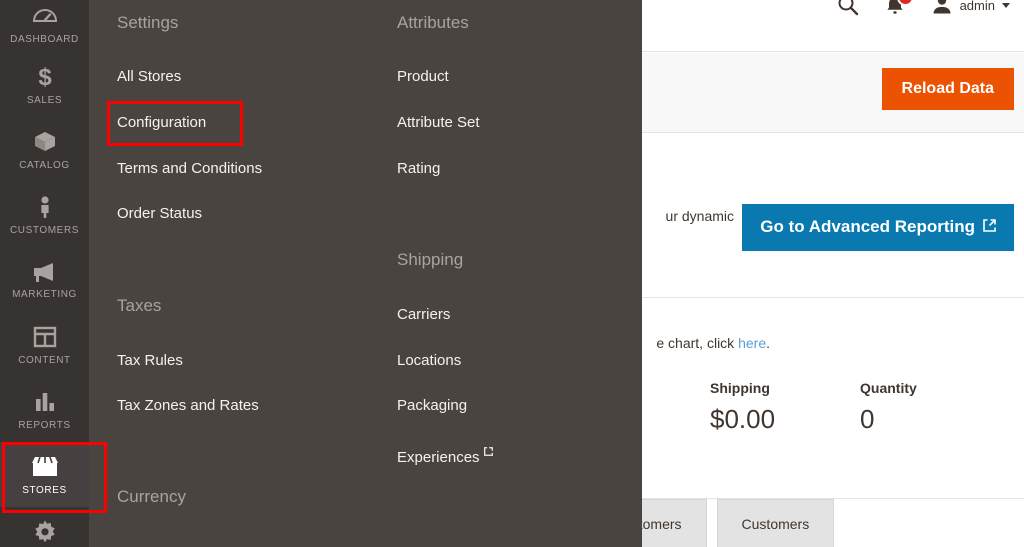 This screenshot has width=1024, height=547. What do you see at coordinates (785, 407) in the screenshot?
I see `stat-tile-shipping: Shipping $0.00` at bounding box center [785, 407].